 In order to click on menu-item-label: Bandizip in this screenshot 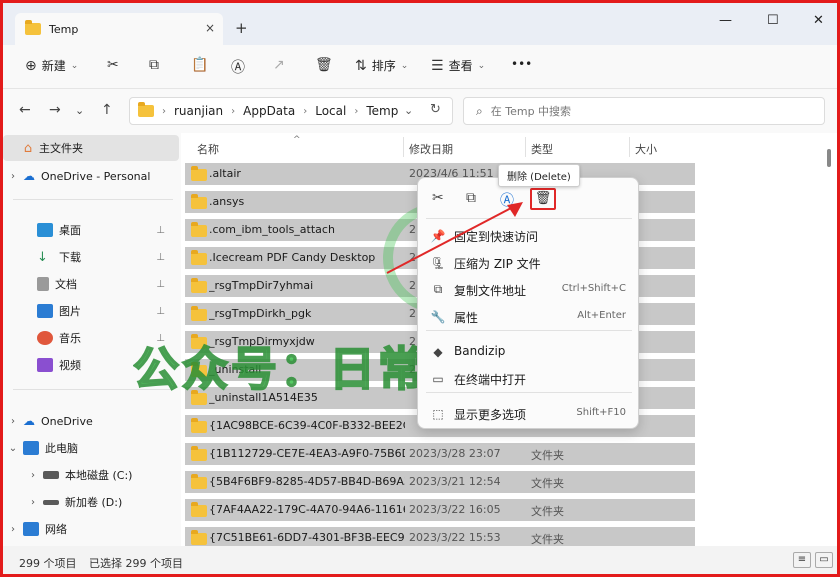, I will do `click(480, 351)`.